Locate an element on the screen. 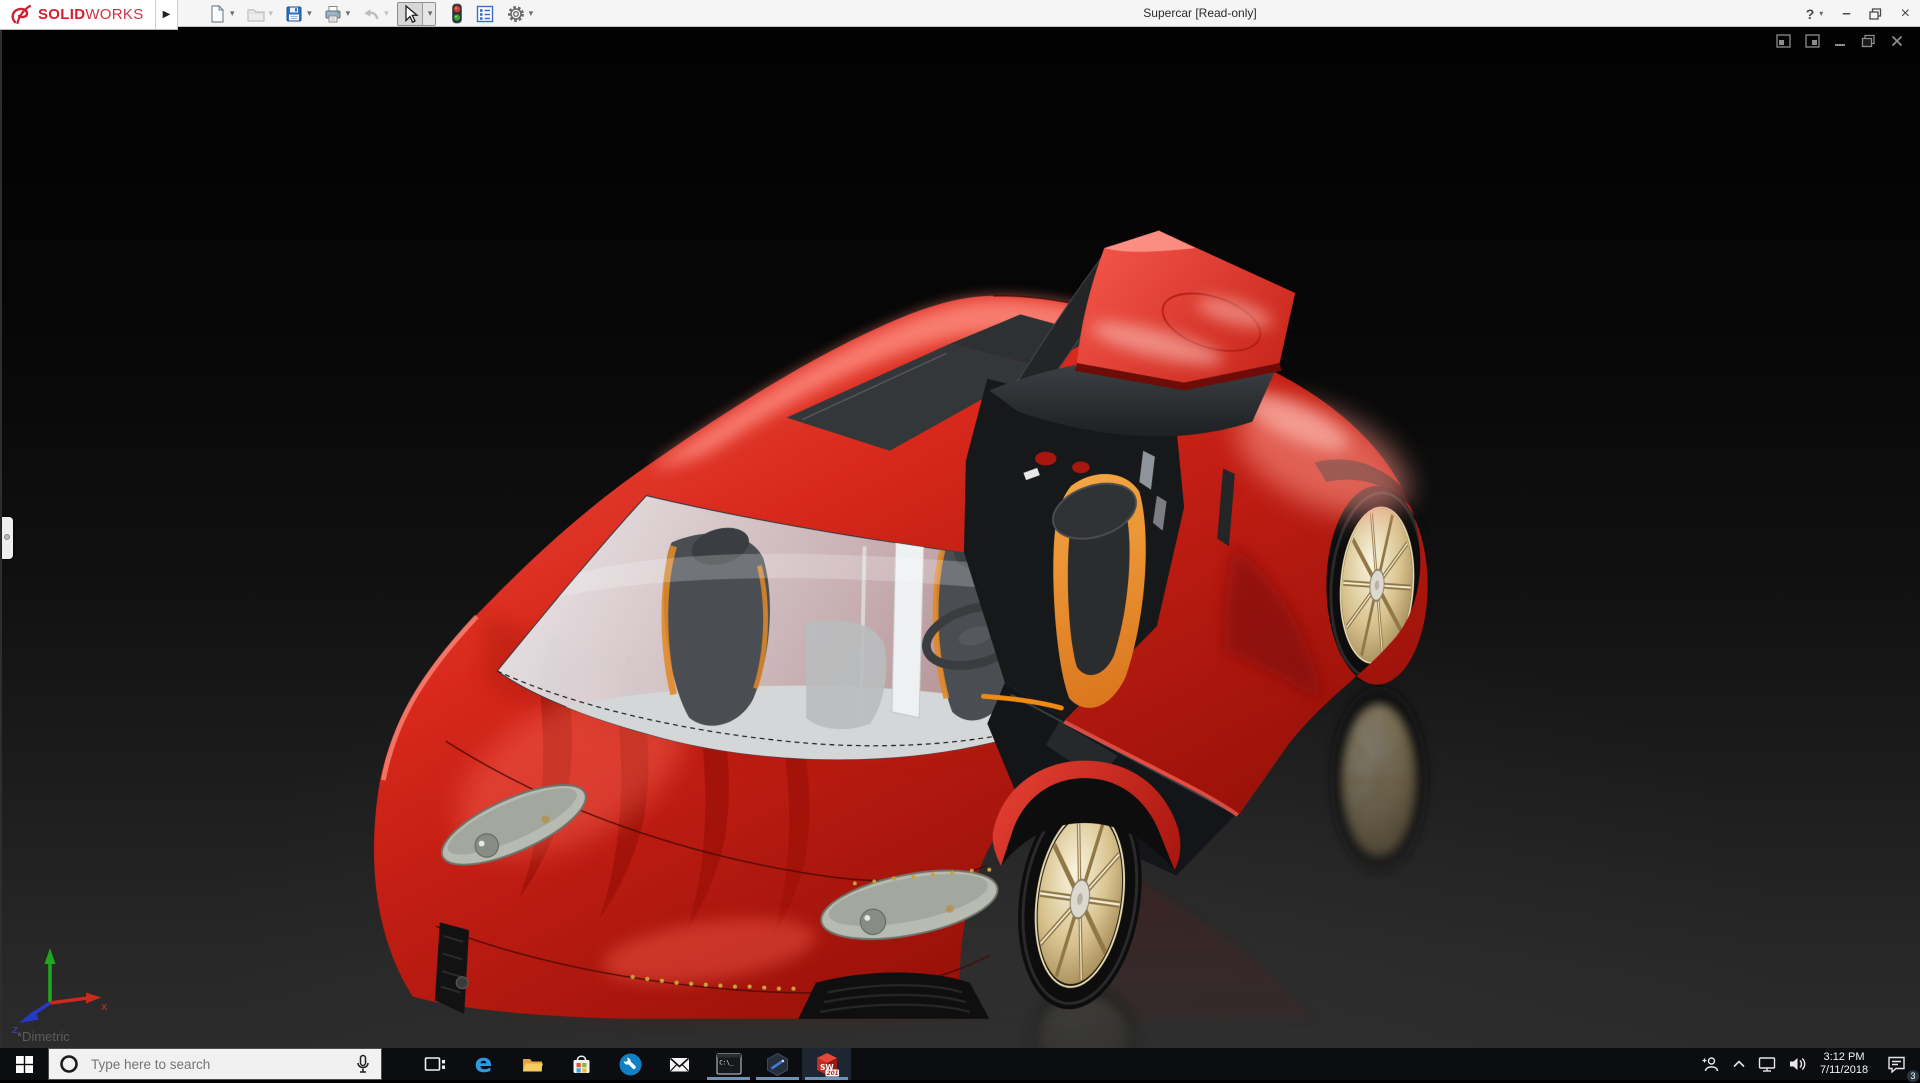 The height and width of the screenshot is (1083, 1920). restore-button is located at coordinates (1875, 13).